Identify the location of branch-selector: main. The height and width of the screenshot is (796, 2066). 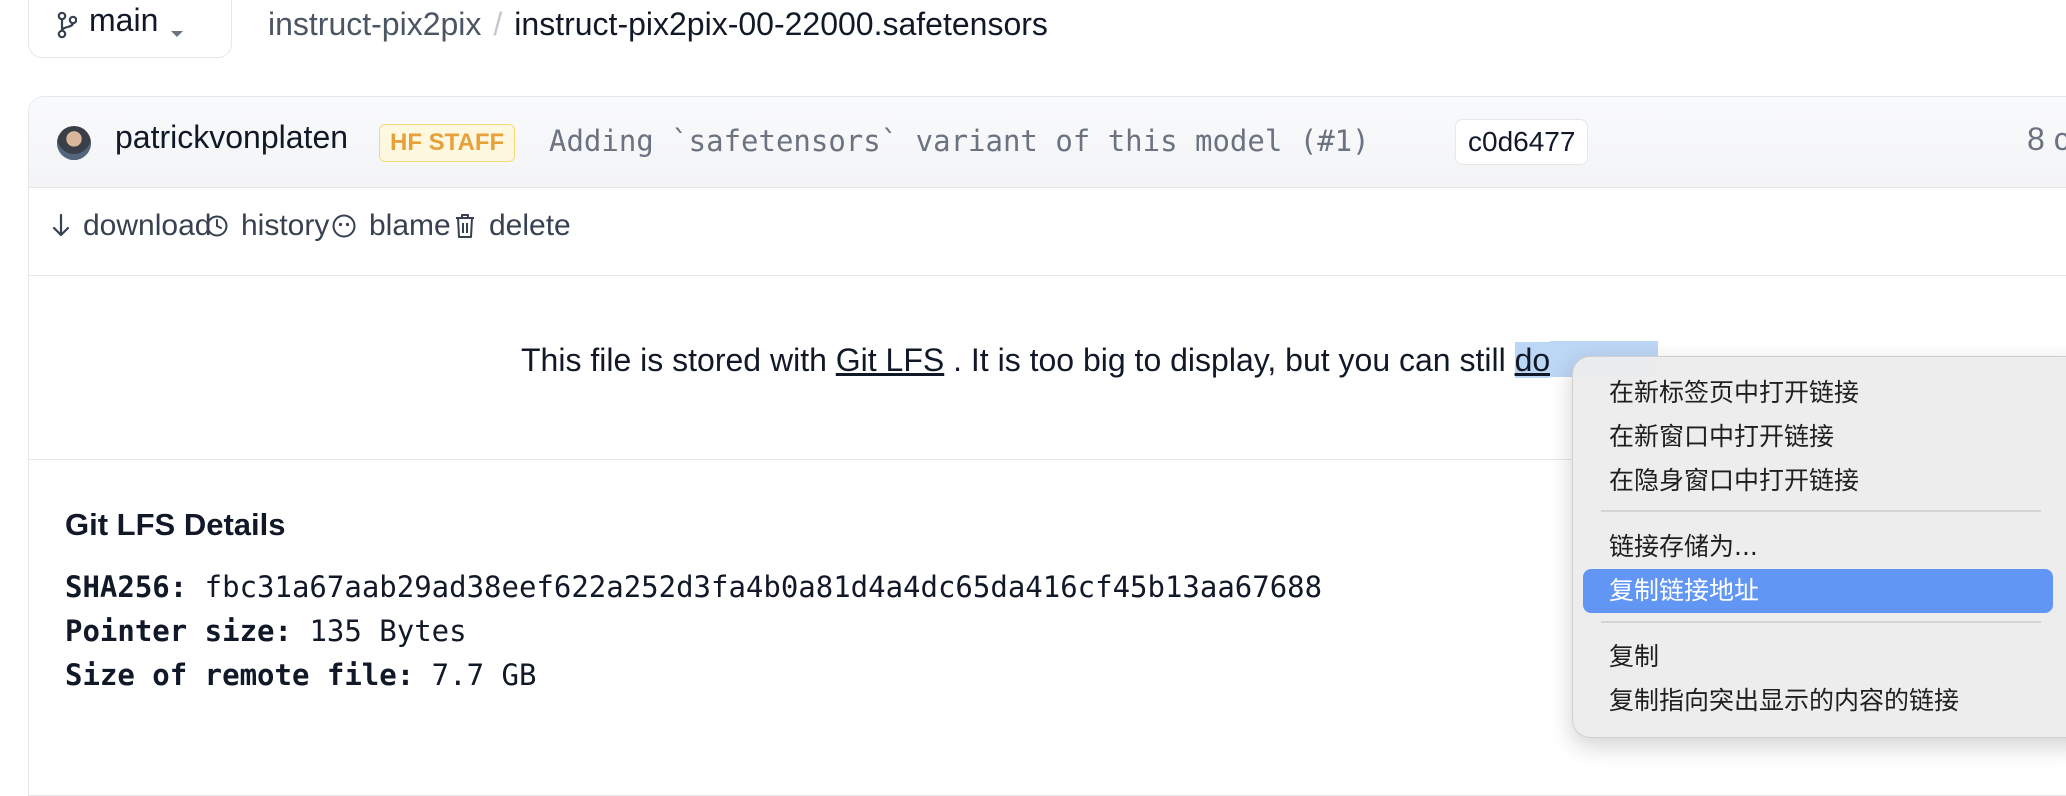
(130, 29).